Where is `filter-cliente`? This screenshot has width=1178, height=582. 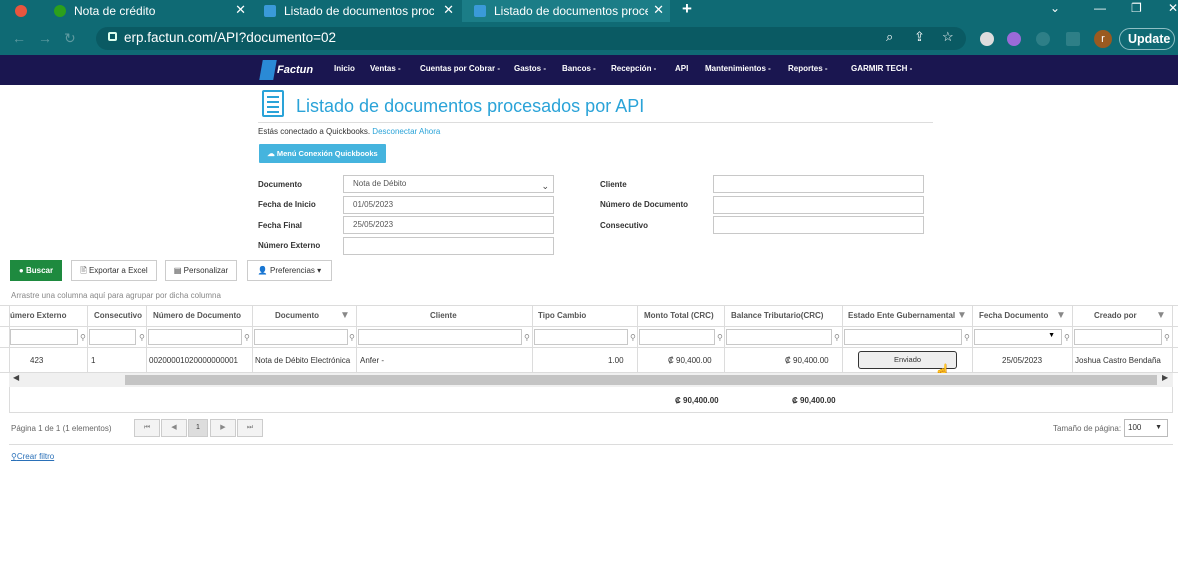
filter-cliente is located at coordinates (440, 337).